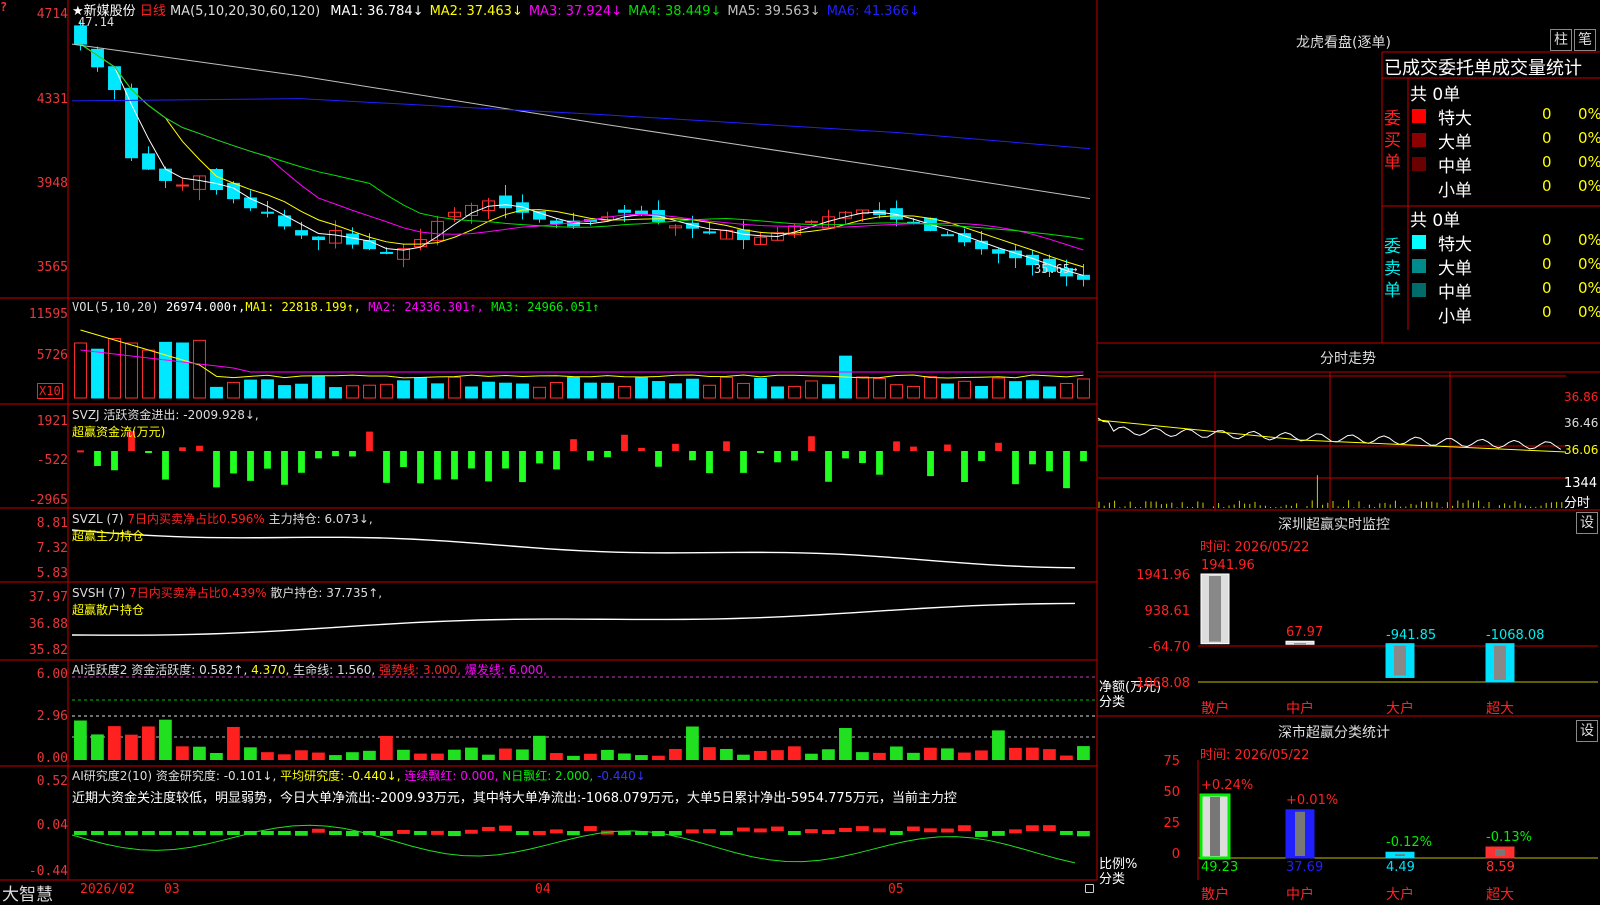  Describe the element at coordinates (621, 776) in the screenshot. I see `ai2-e: -0.440↓` at that location.